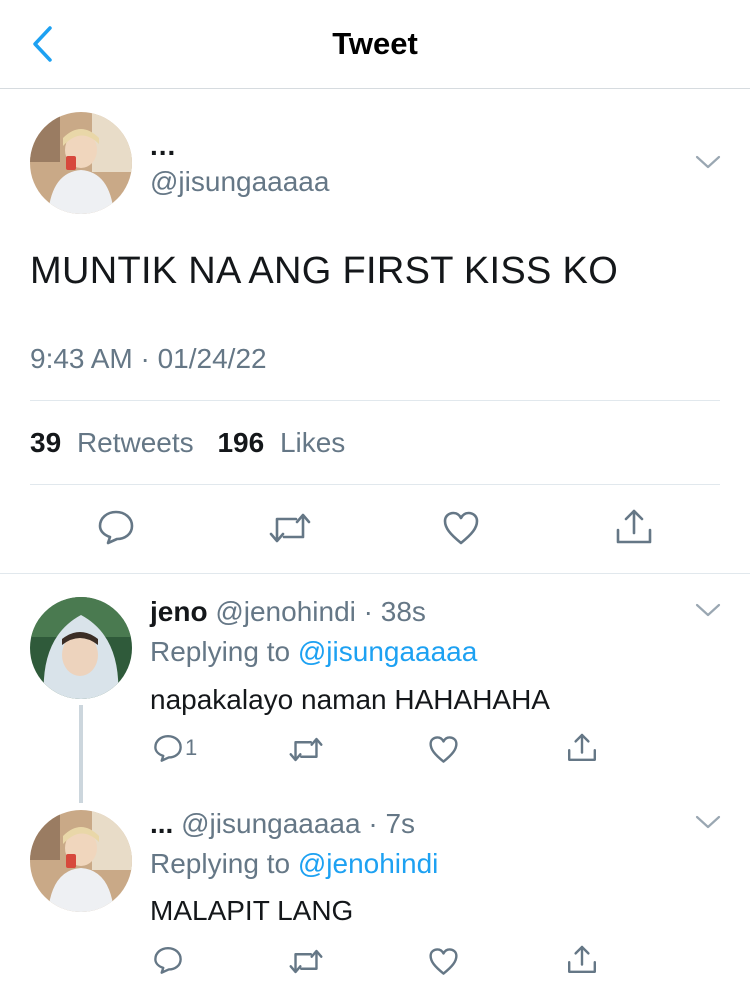 The image size is (750, 990). Describe the element at coordinates (191, 747) in the screenshot. I see `reply-count: 1` at that location.